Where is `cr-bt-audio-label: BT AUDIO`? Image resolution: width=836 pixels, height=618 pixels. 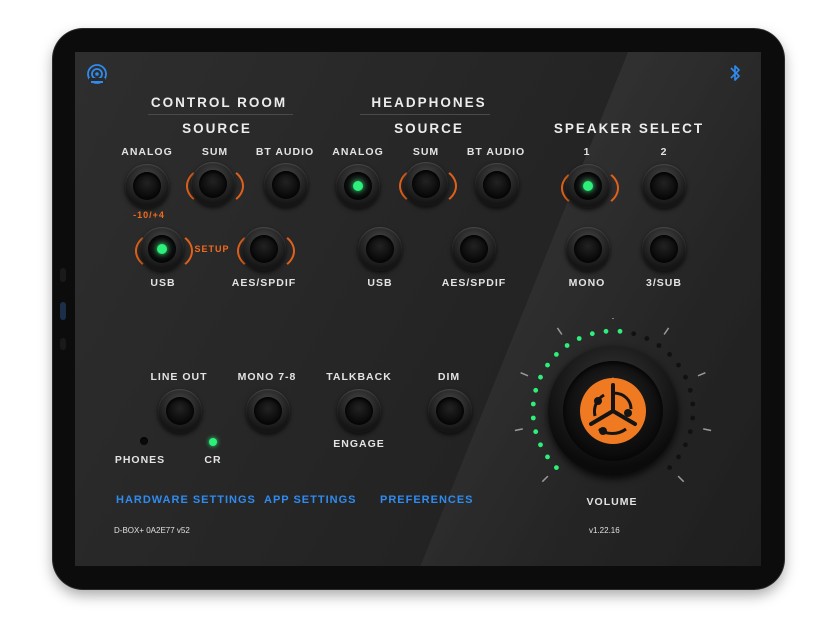 cr-bt-audio-label: BT AUDIO is located at coordinates (285, 152).